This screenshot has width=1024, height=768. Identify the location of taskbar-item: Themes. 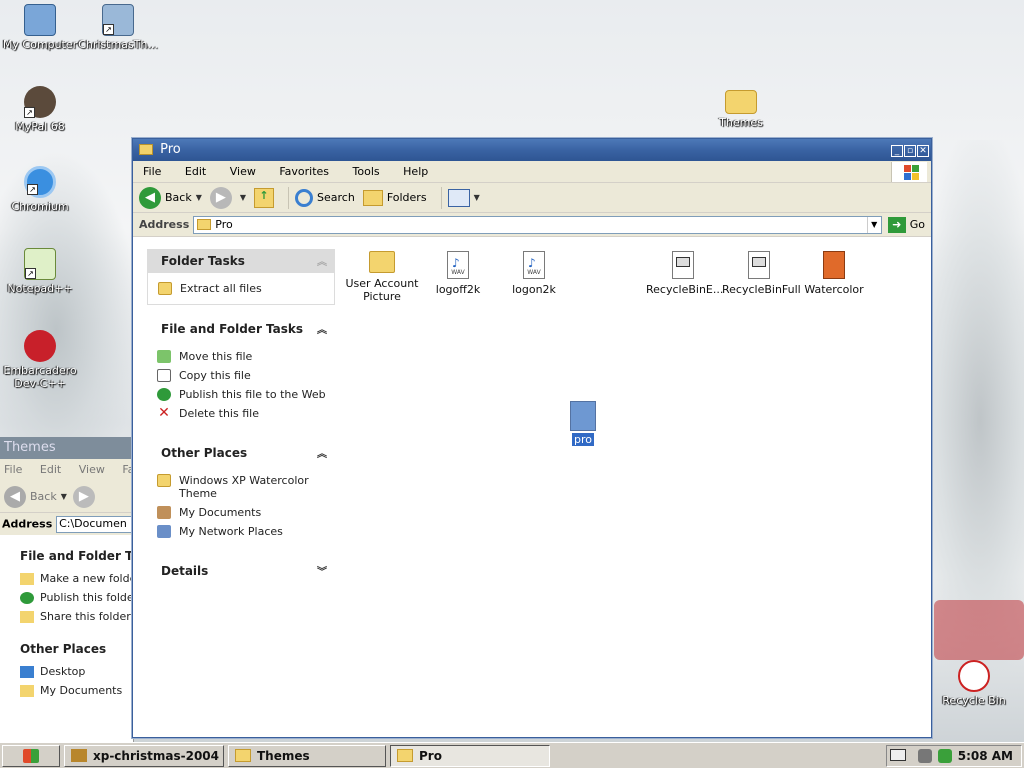
(307, 755).